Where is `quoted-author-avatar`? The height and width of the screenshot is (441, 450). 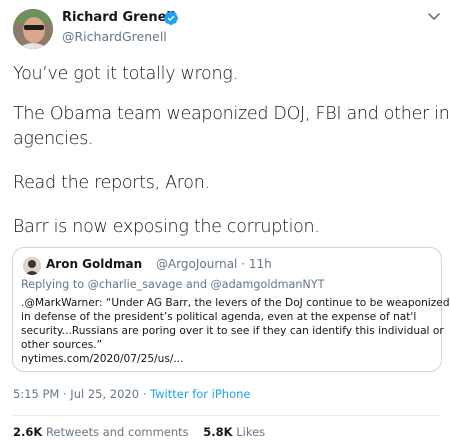
quoted-author-avatar is located at coordinates (32, 266).